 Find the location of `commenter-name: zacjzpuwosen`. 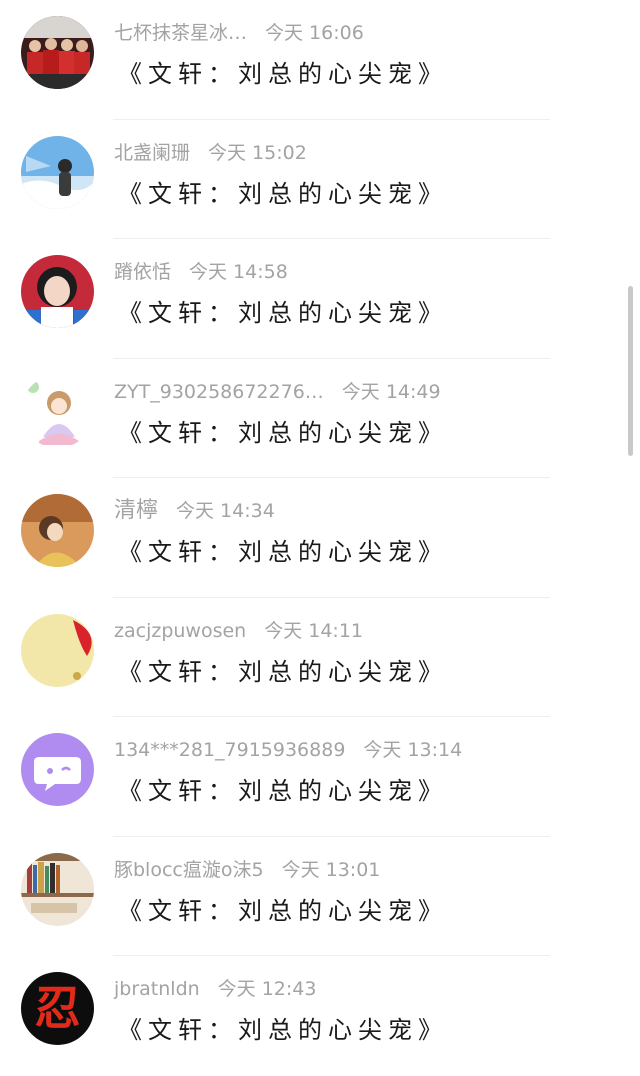

commenter-name: zacjzpuwosen is located at coordinates (180, 631).